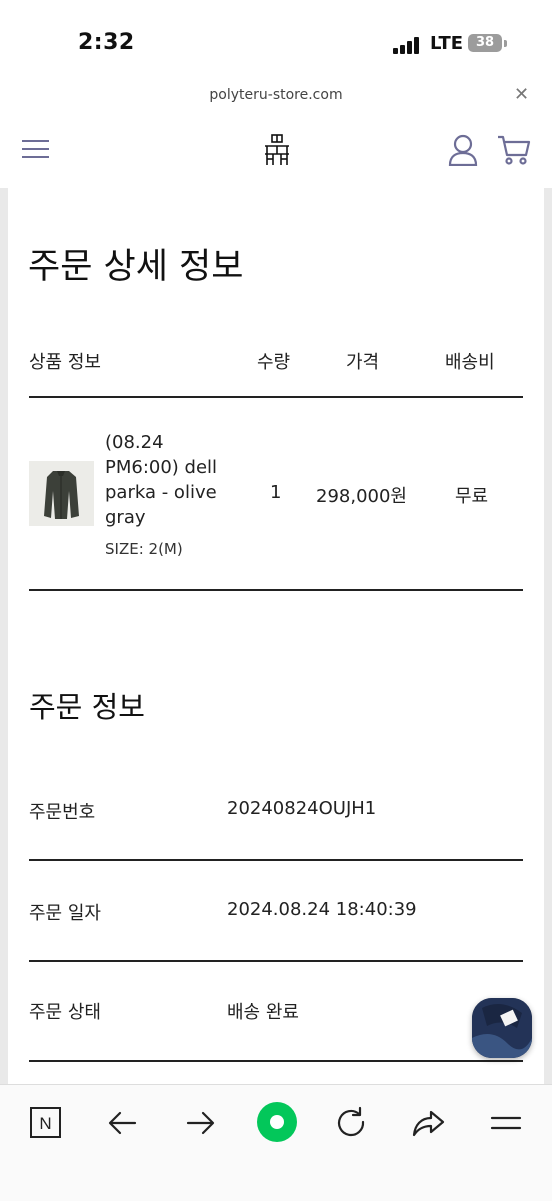 This screenshot has height=1201, width=552. Describe the element at coordinates (514, 150) in the screenshot. I see `cart-icon` at that location.